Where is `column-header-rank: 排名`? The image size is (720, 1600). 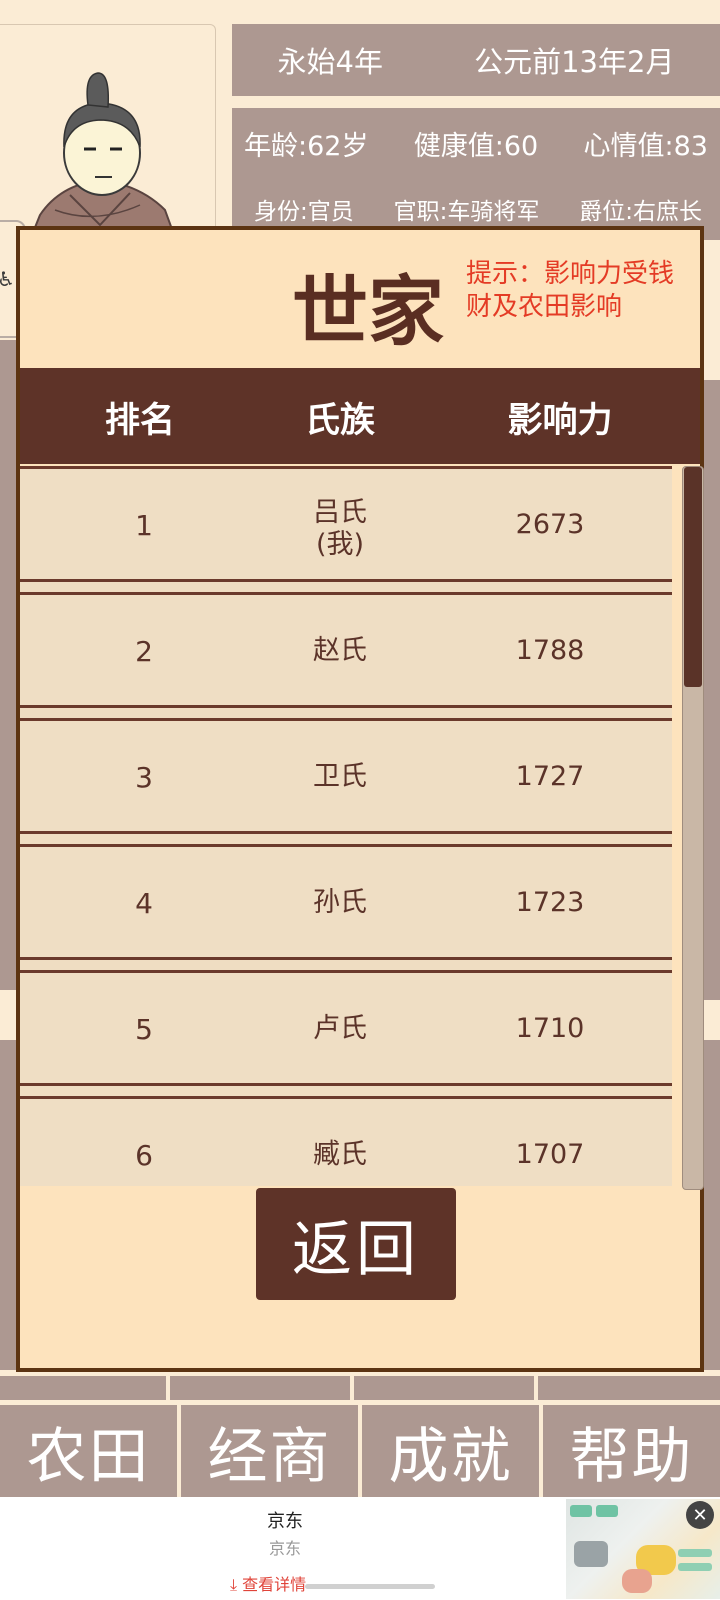 column-header-rank: 排名 is located at coordinates (139, 421).